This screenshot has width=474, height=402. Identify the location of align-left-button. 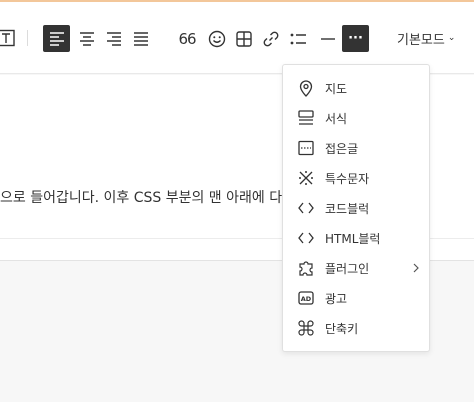
(56, 38).